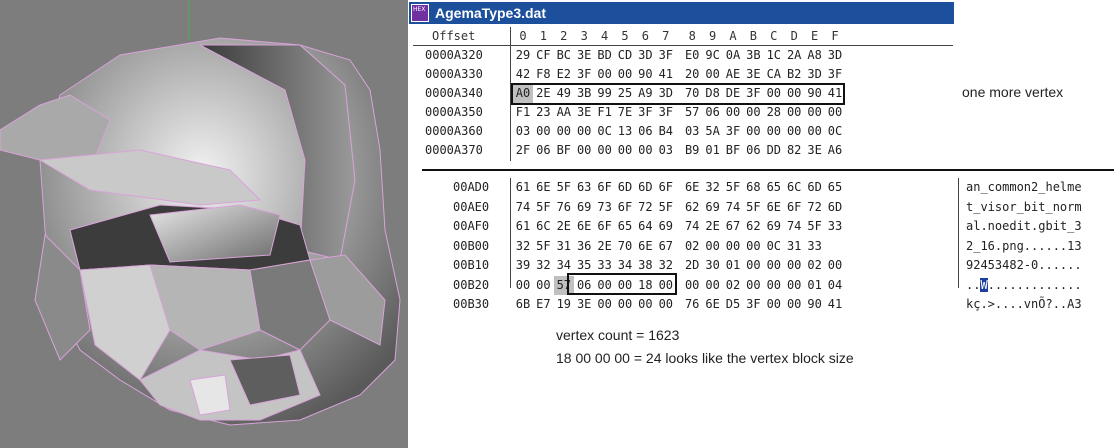 Image resolution: width=1114 pixels, height=448 pixels. I want to click on hex-editor-titlebar: HEX AgemaType3.dat, so click(681, 13).